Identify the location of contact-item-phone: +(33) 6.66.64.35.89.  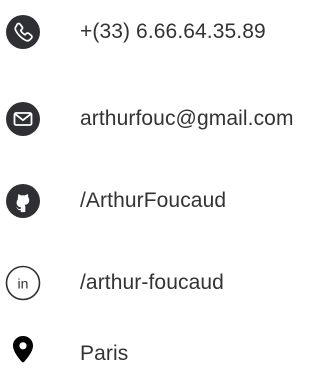
(164, 36).